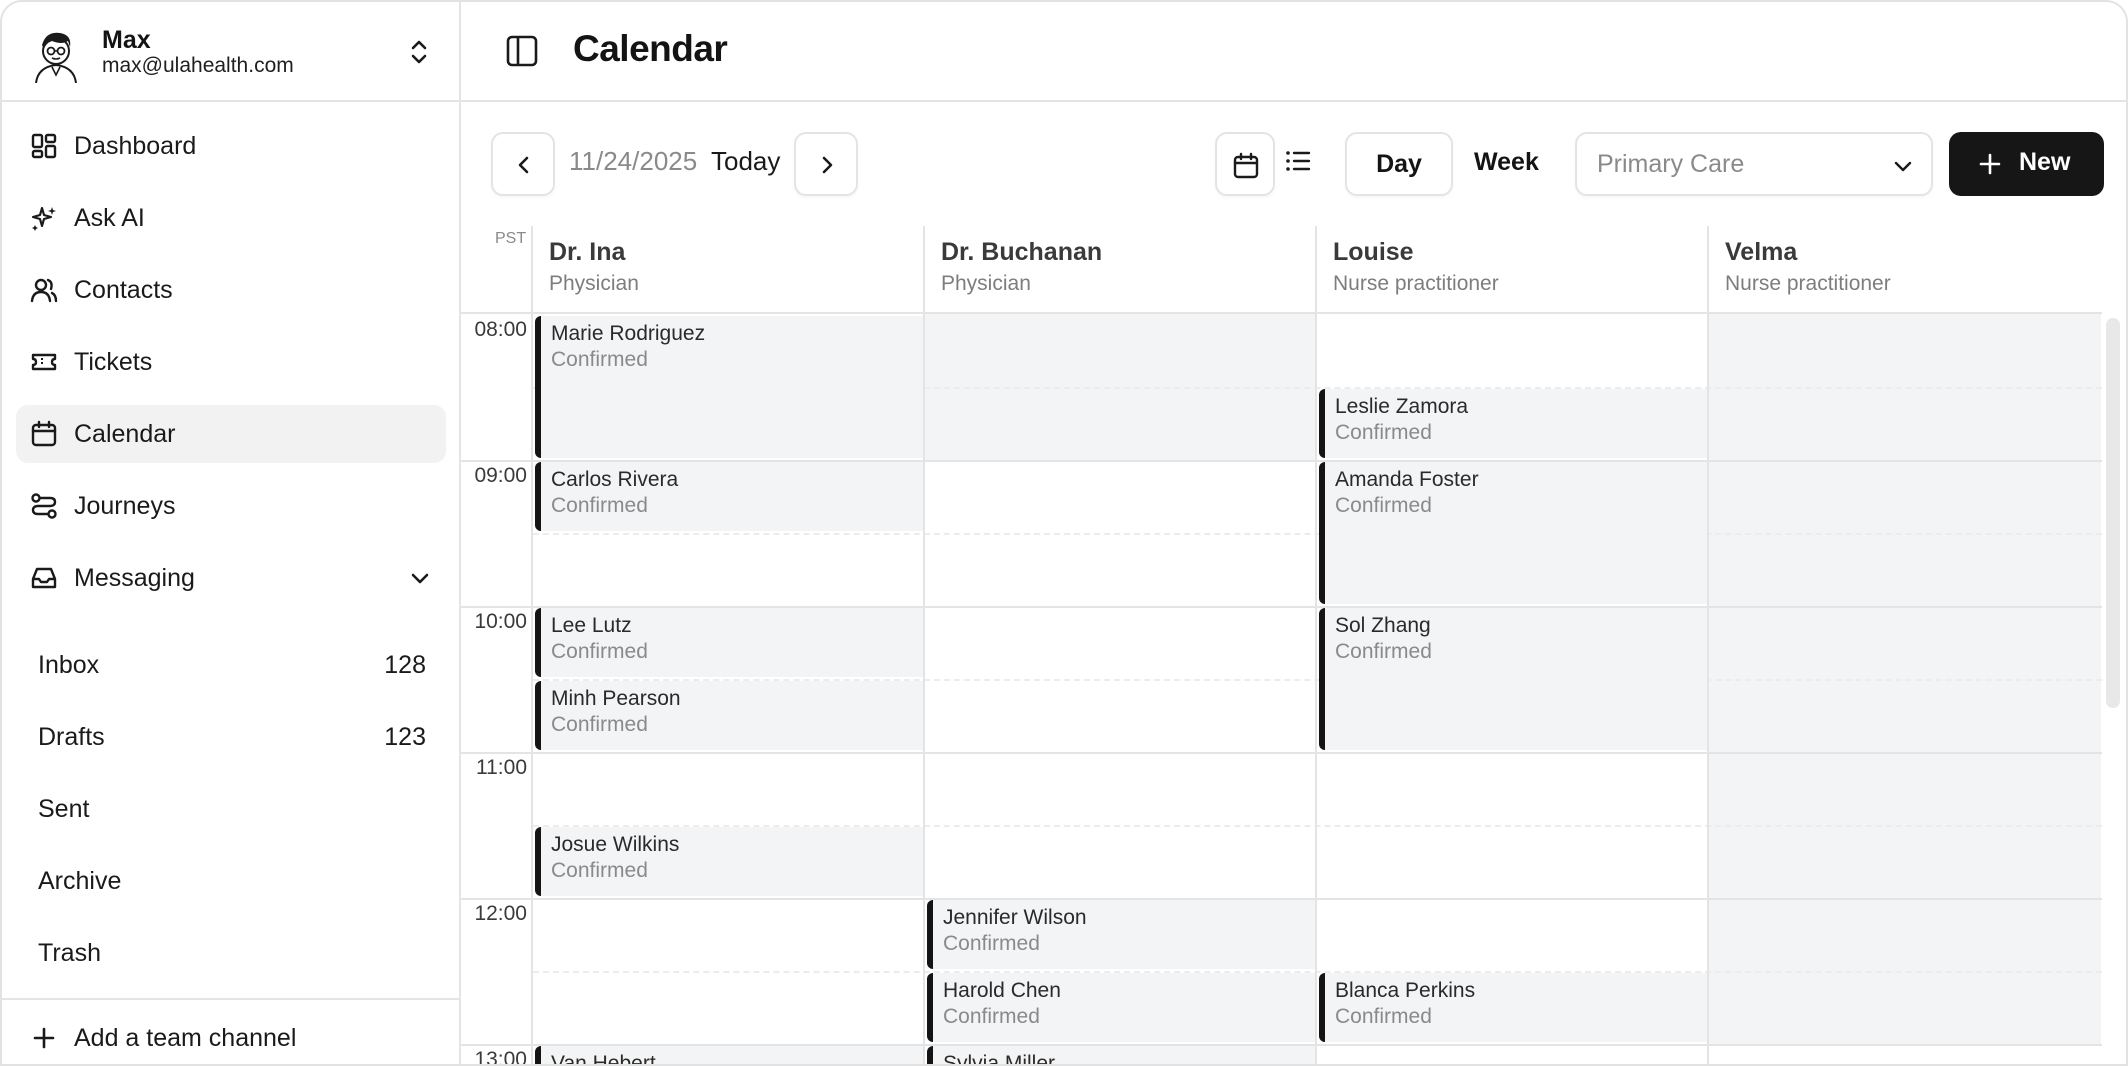 The image size is (2128, 1066). Describe the element at coordinates (229, 953) in the screenshot. I see `messaging-item-trash: Trash` at that location.